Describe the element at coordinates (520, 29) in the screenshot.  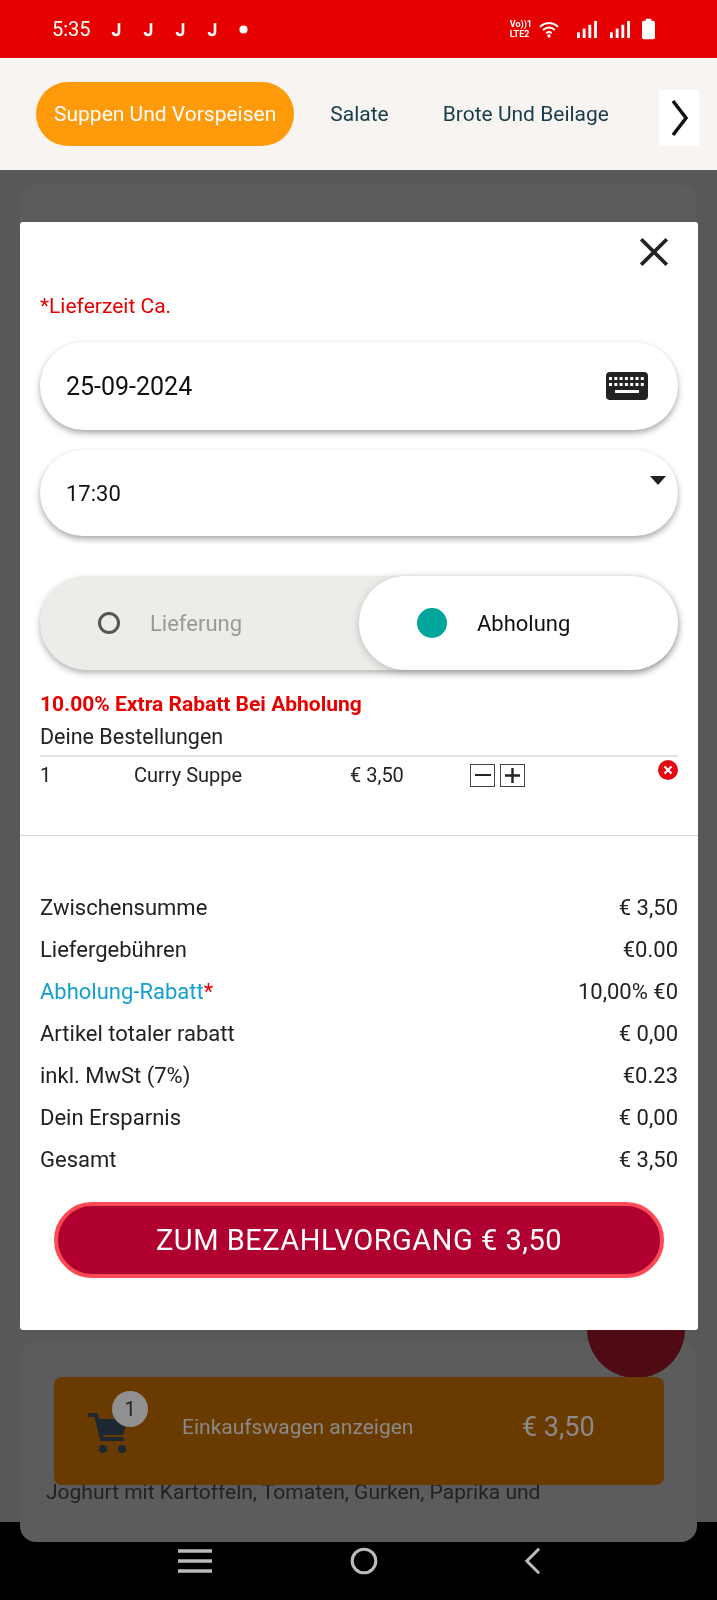
I see `network-label: Vo))1 LTE2` at that location.